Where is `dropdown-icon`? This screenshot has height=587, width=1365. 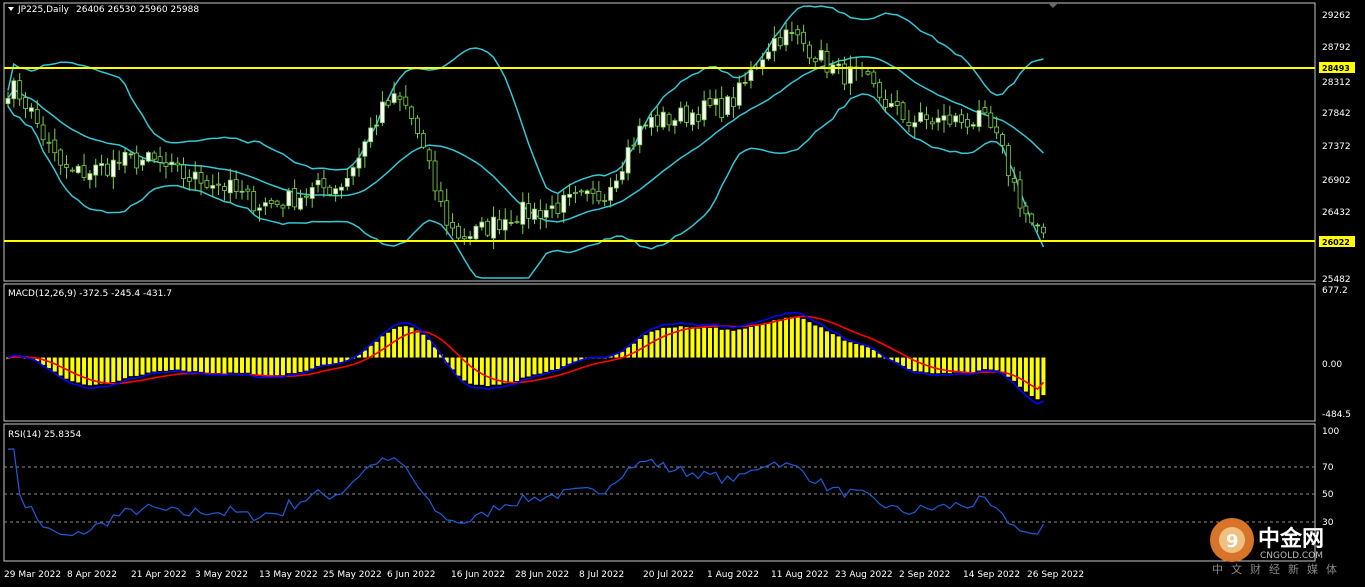 dropdown-icon is located at coordinates (11, 9).